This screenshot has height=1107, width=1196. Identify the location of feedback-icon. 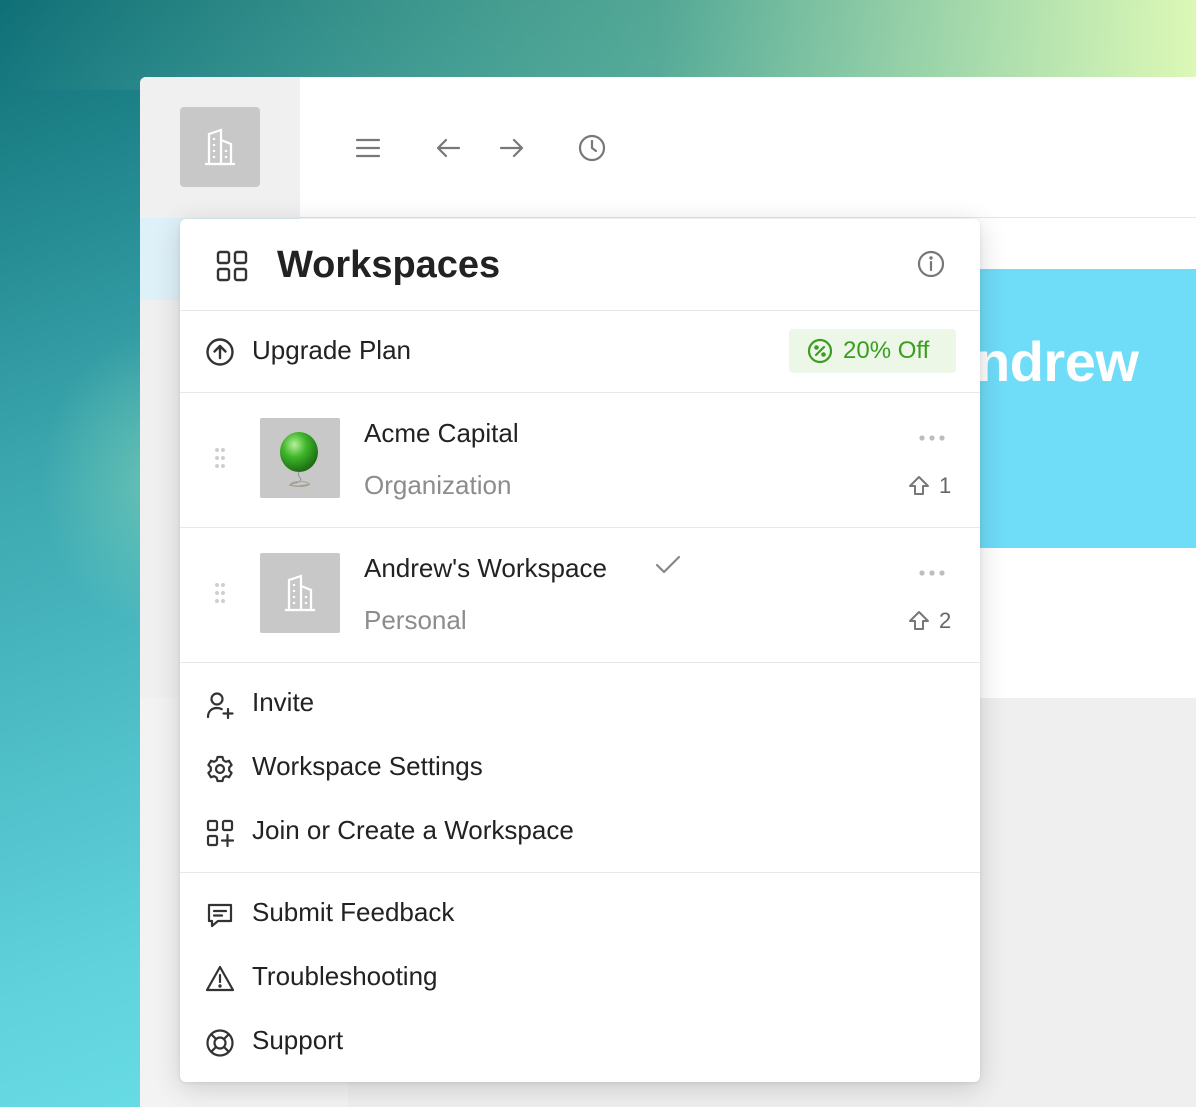
(220, 915).